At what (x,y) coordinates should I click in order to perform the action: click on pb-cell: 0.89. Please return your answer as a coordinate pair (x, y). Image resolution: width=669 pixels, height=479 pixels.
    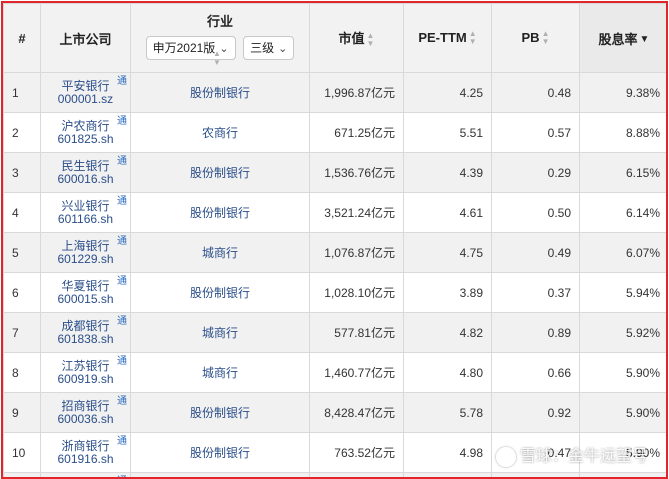
    Looking at the image, I should click on (535, 332).